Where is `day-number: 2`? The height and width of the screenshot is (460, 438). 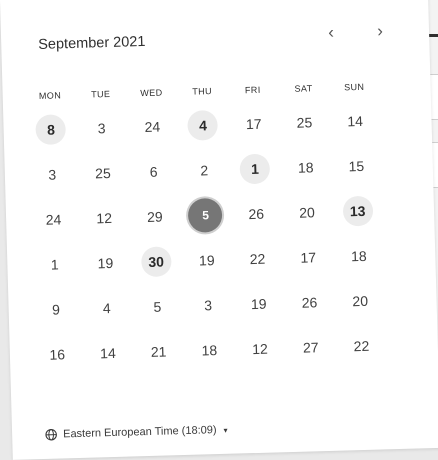 day-number: 2 is located at coordinates (204, 169).